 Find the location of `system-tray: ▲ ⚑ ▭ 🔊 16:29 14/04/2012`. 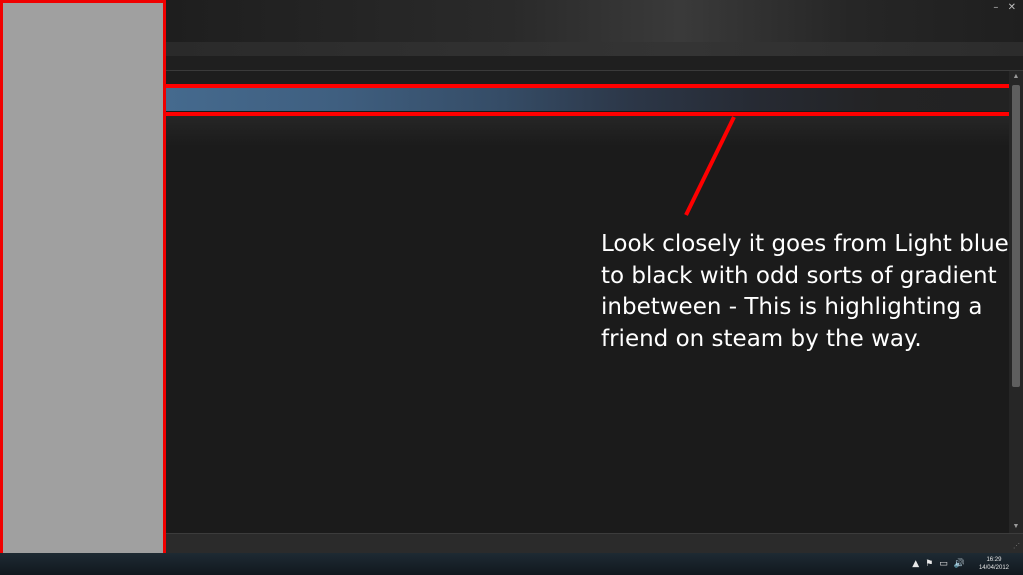

system-tray: ▲ ⚑ ▭ 🔊 16:29 14/04/2012 is located at coordinates (960, 564).